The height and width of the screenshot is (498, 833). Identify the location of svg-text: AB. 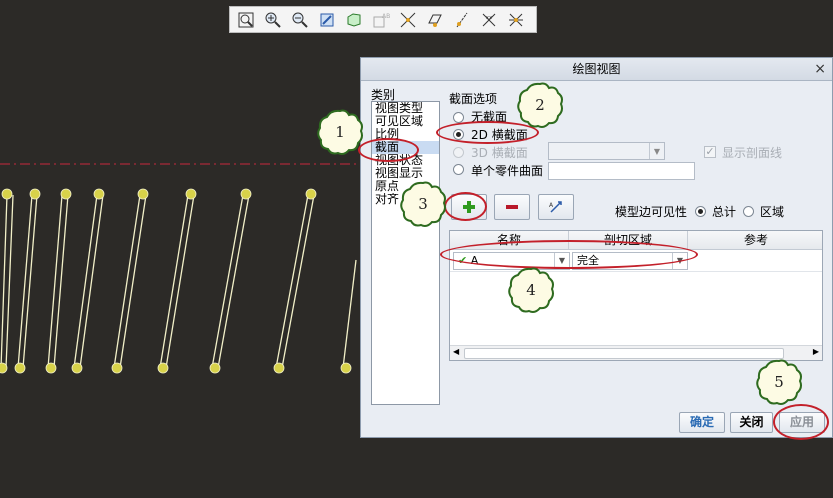
(386, 16).